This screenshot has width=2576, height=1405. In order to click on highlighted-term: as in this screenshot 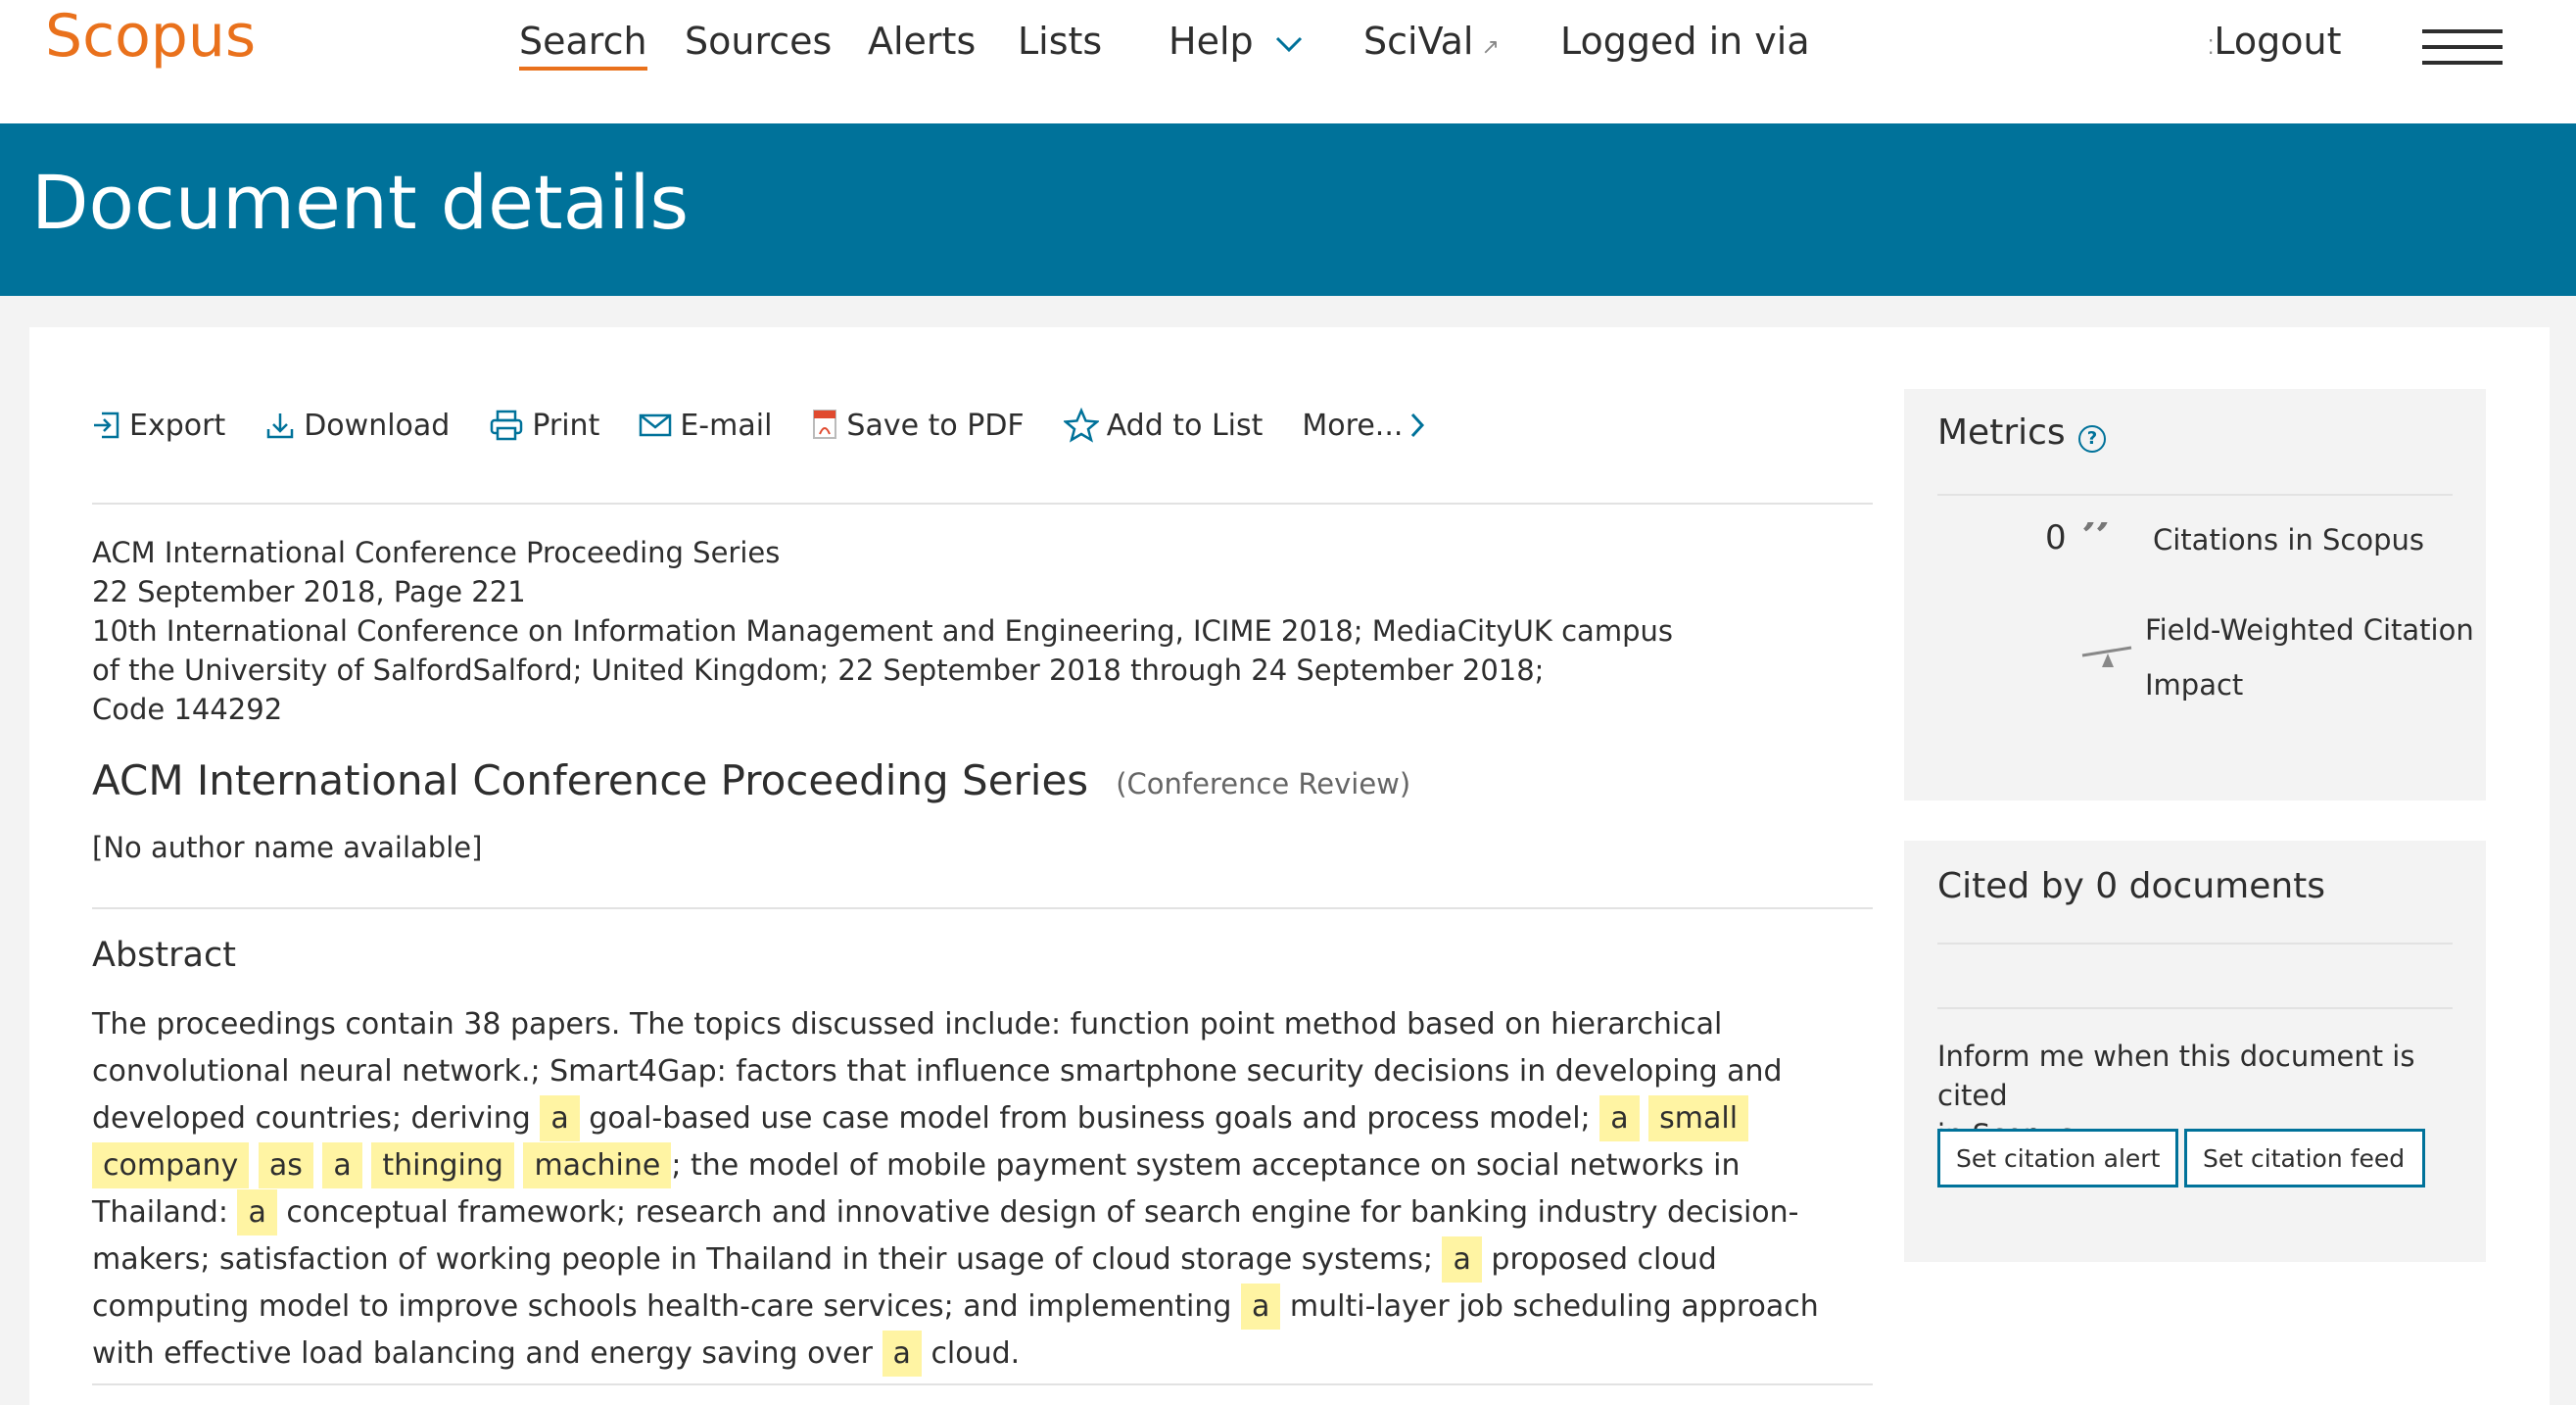, I will do `click(286, 1165)`.